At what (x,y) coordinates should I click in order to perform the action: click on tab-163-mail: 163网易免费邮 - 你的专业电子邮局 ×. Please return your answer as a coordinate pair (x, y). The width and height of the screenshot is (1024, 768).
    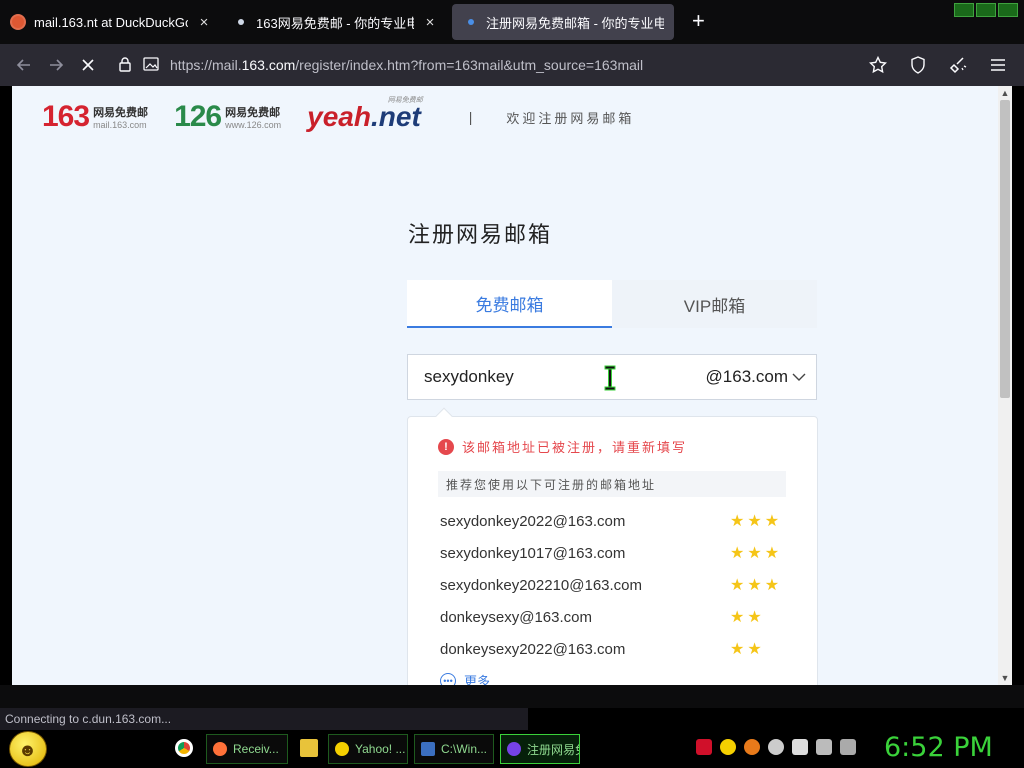
    Looking at the image, I should click on (335, 22).